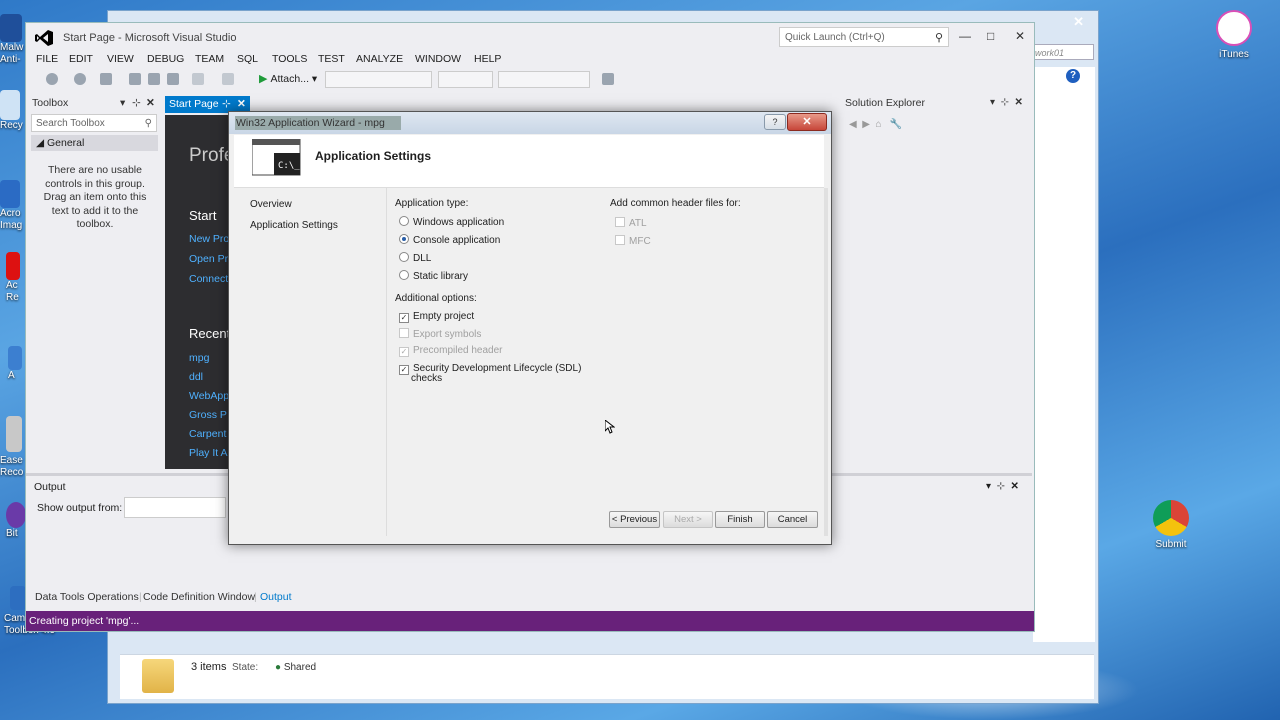 The image size is (1280, 720). What do you see at coordinates (93, 103) in the screenshot?
I see `toolbox-header: Toolbox ▾ ⊹ ✕` at bounding box center [93, 103].